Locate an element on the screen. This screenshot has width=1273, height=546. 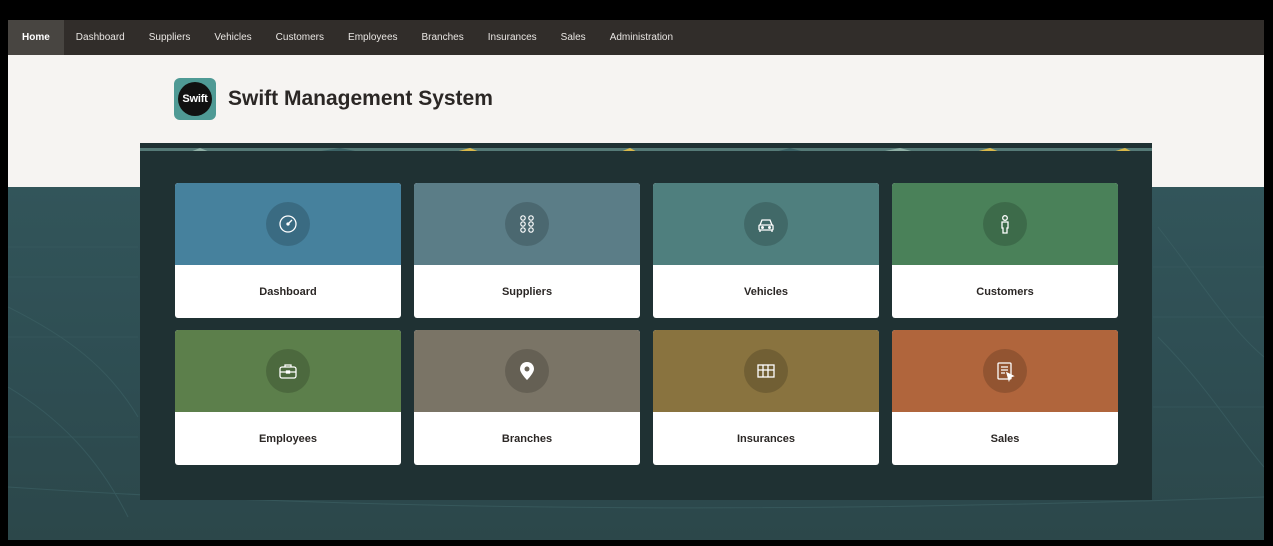
briefcase-icon is located at coordinates (288, 371).